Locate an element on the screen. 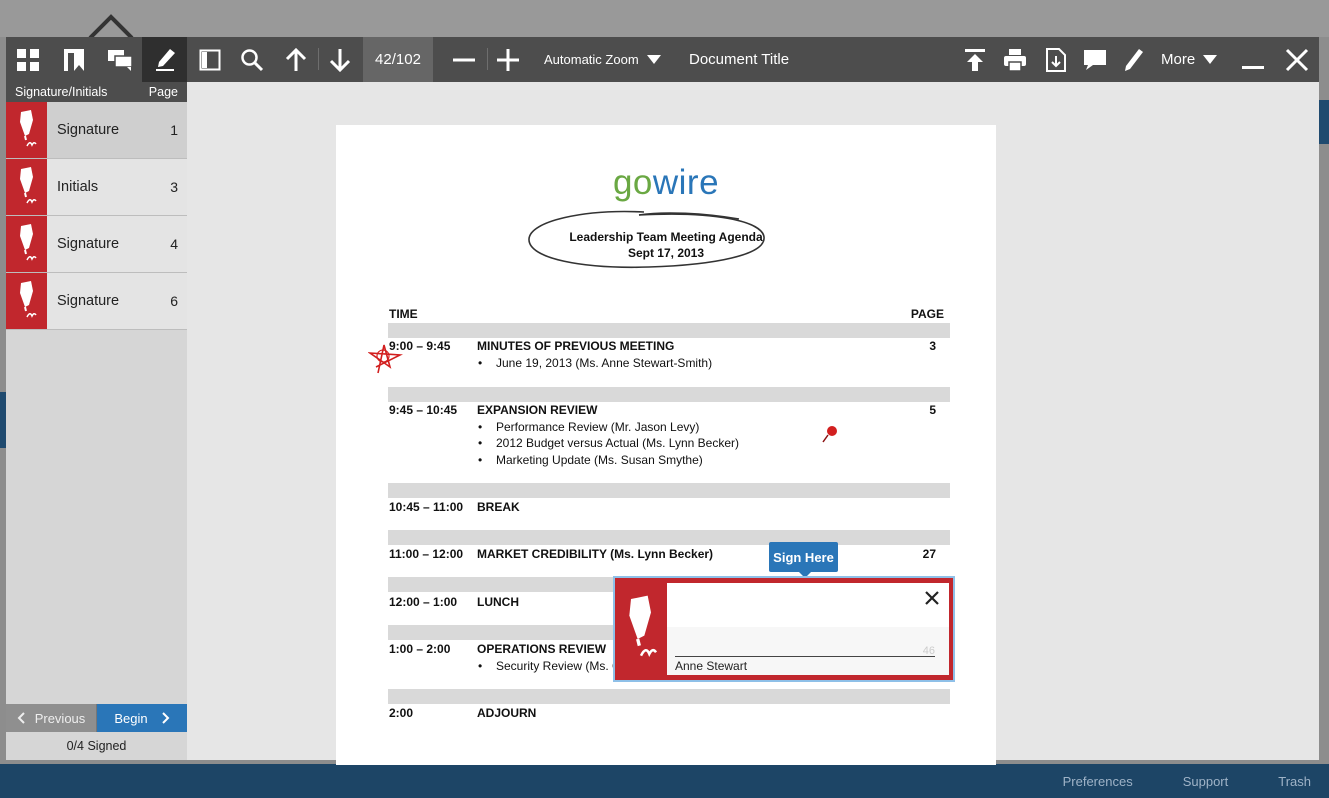 Image resolution: width=1329 pixels, height=798 pixels. sidebar-header: Signature/Initials Page is located at coordinates (96, 92).